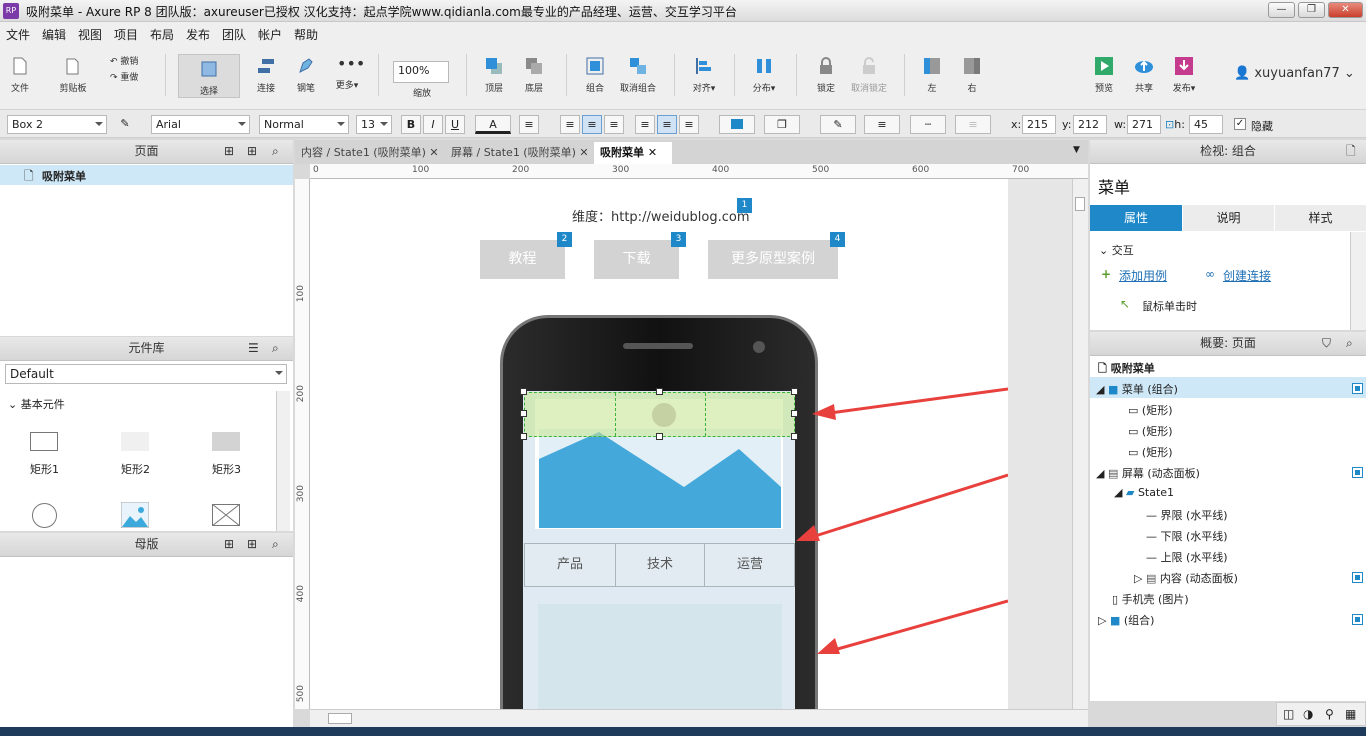 The height and width of the screenshot is (736, 1366). I want to click on align-right-button: 右, so click(972, 75).